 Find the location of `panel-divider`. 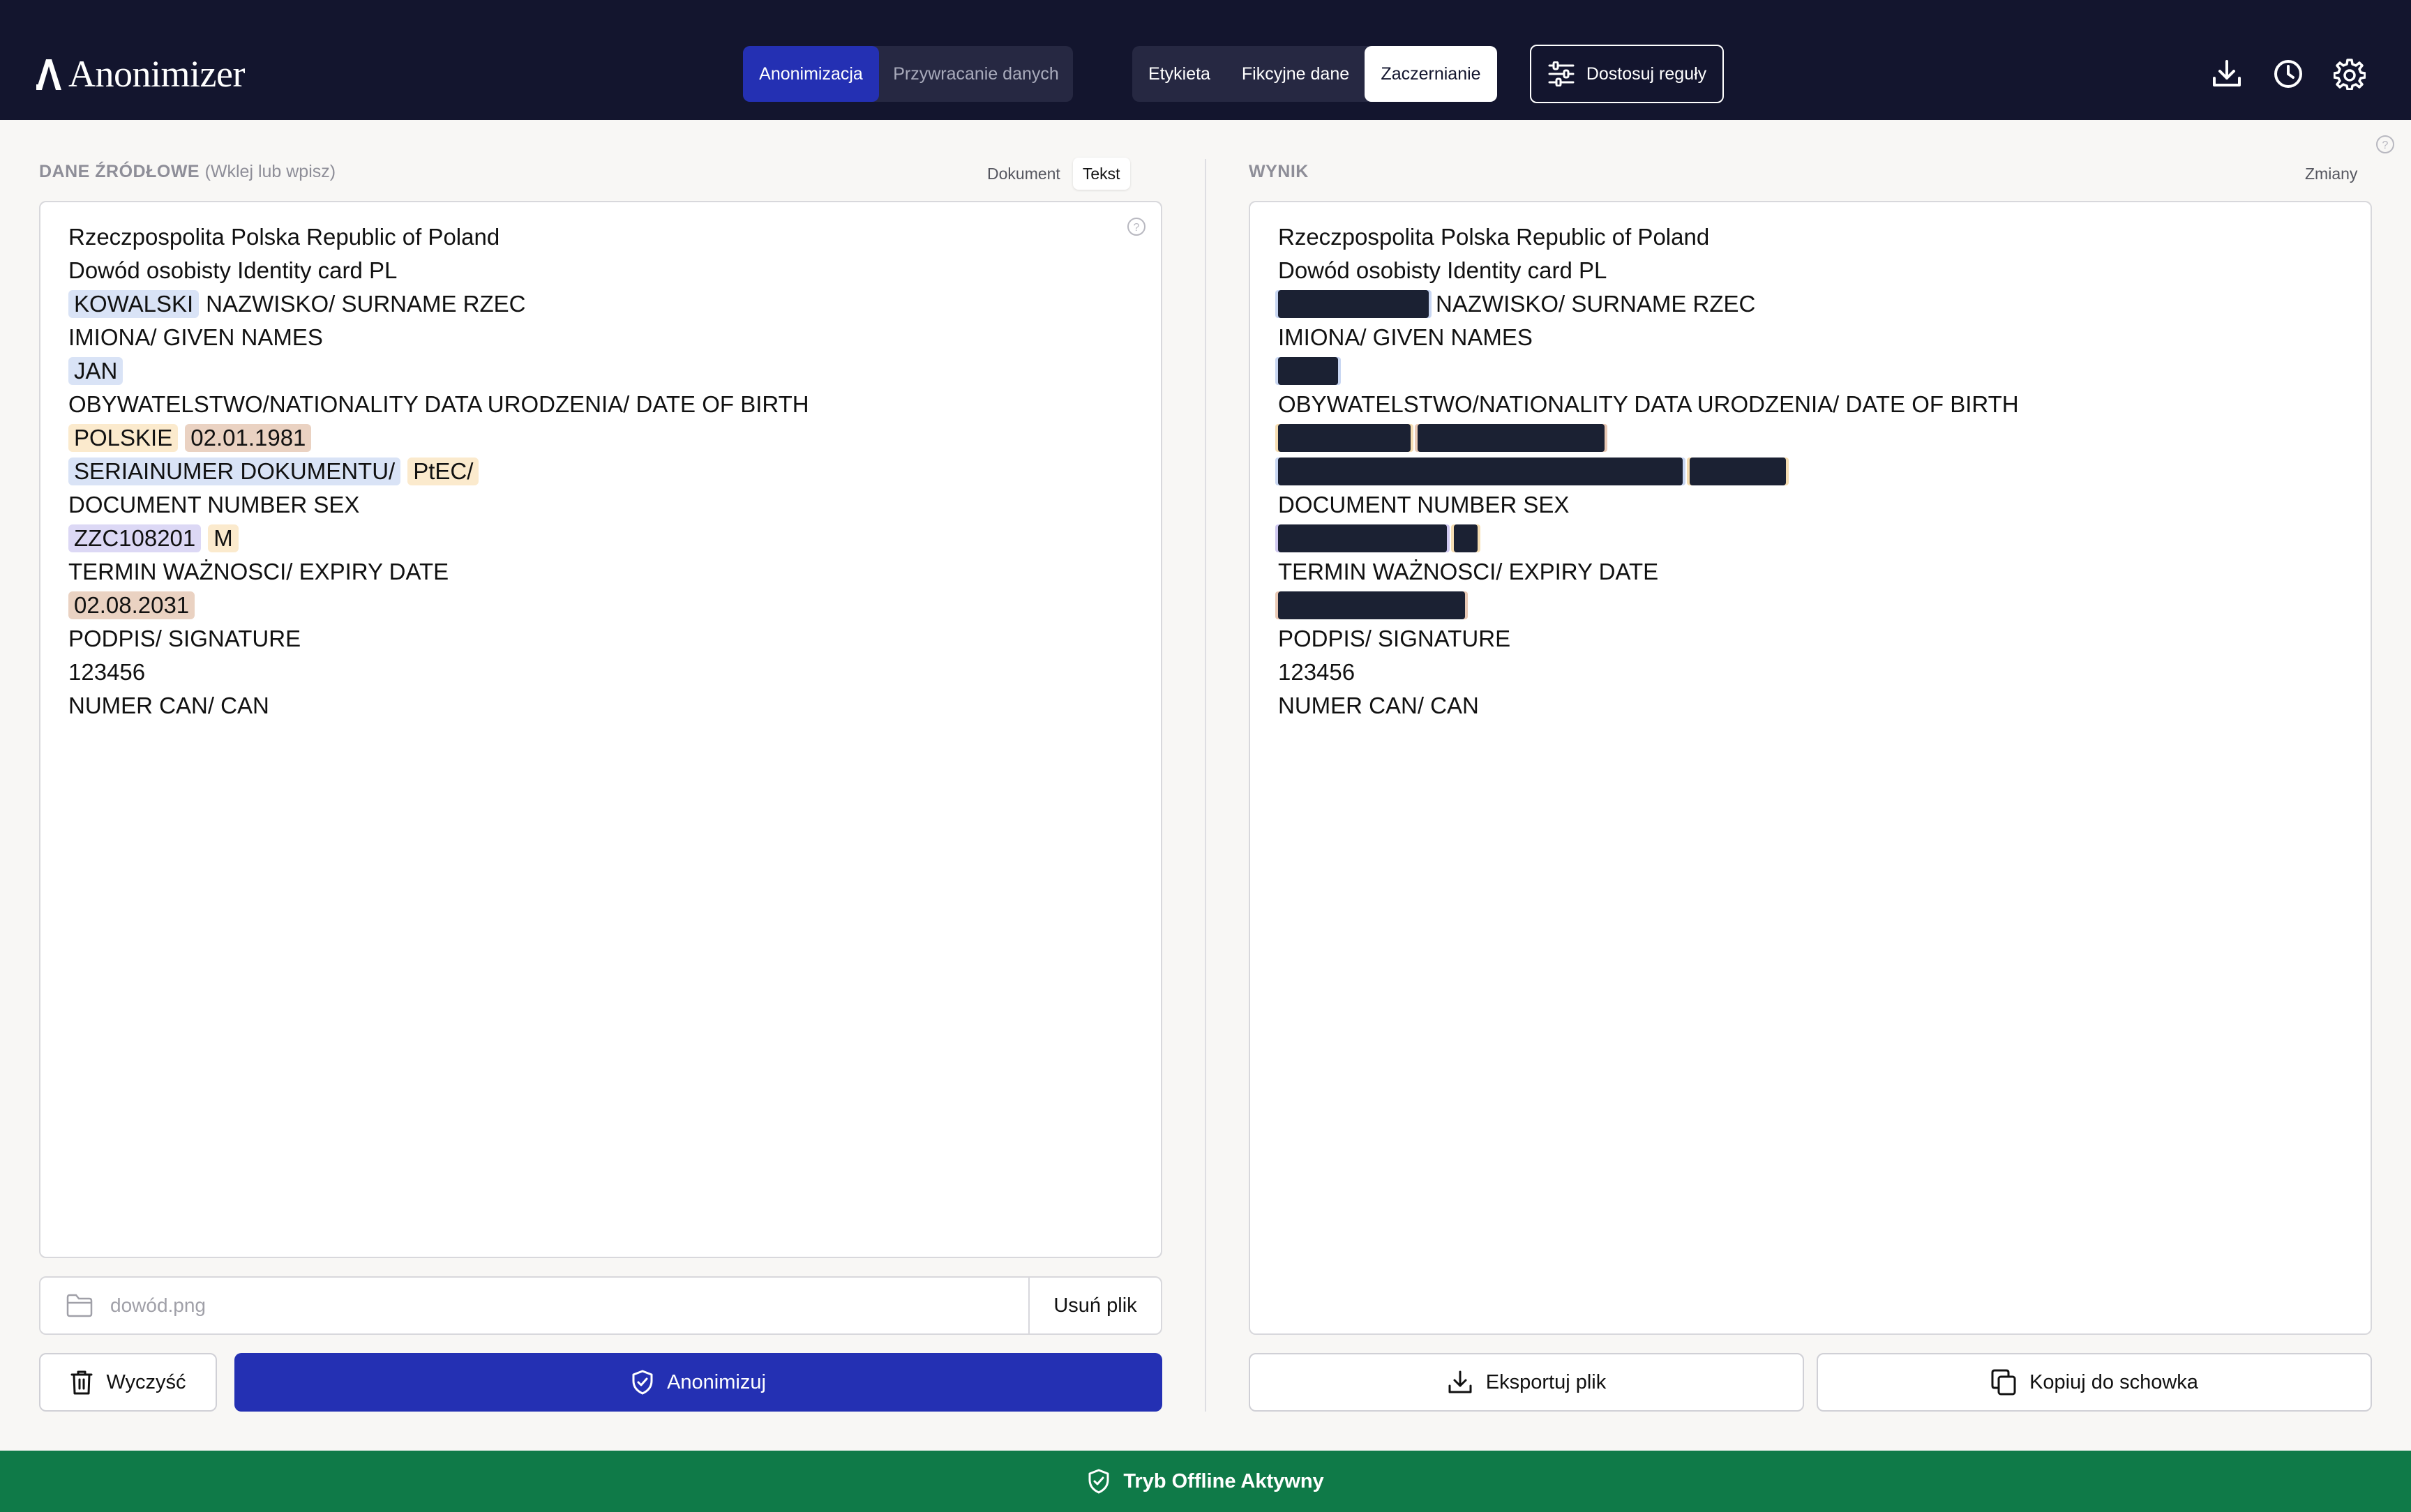

panel-divider is located at coordinates (1205, 785).